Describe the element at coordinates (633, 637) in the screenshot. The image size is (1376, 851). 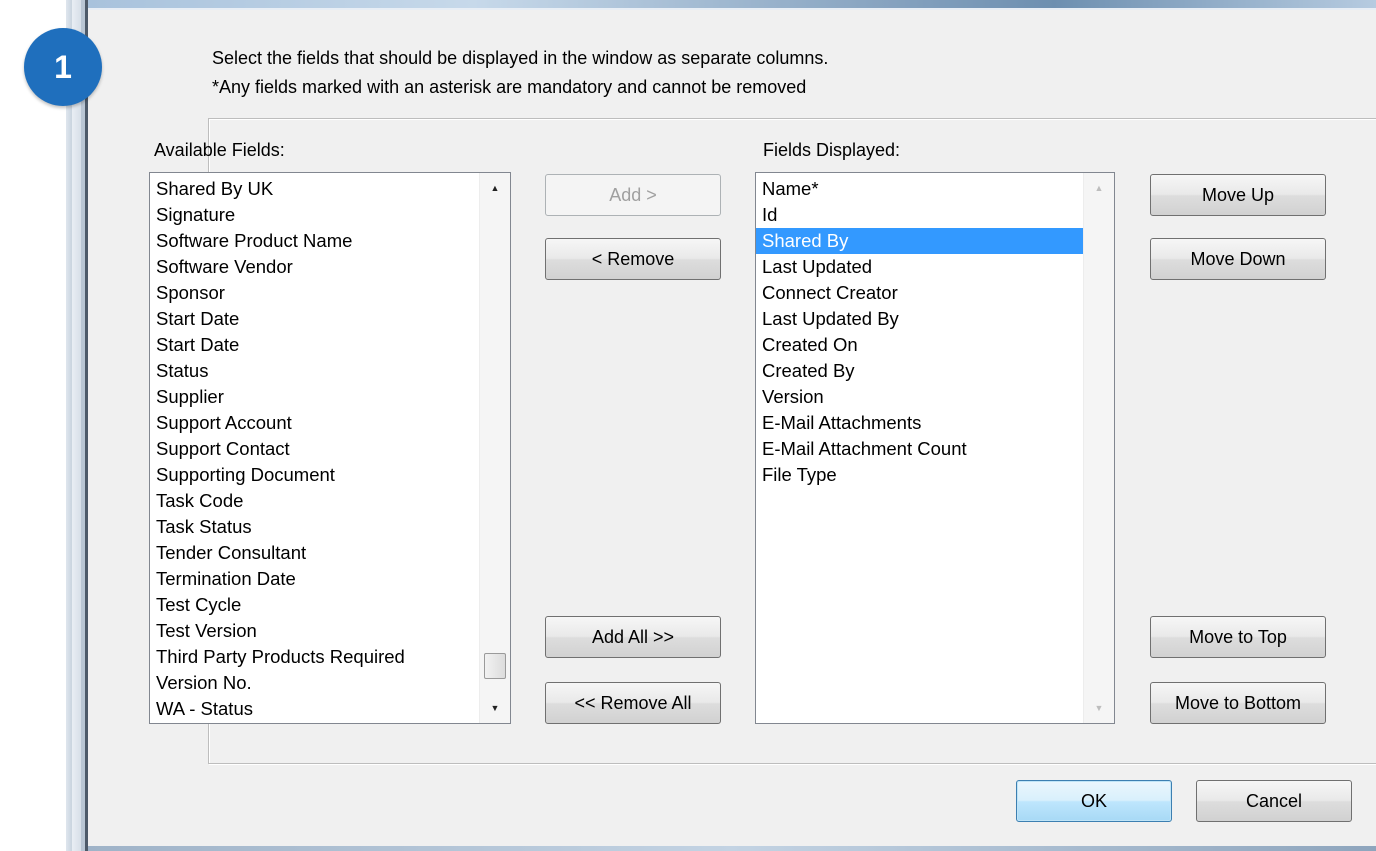
I see `add-all-button: Add All >>` at that location.